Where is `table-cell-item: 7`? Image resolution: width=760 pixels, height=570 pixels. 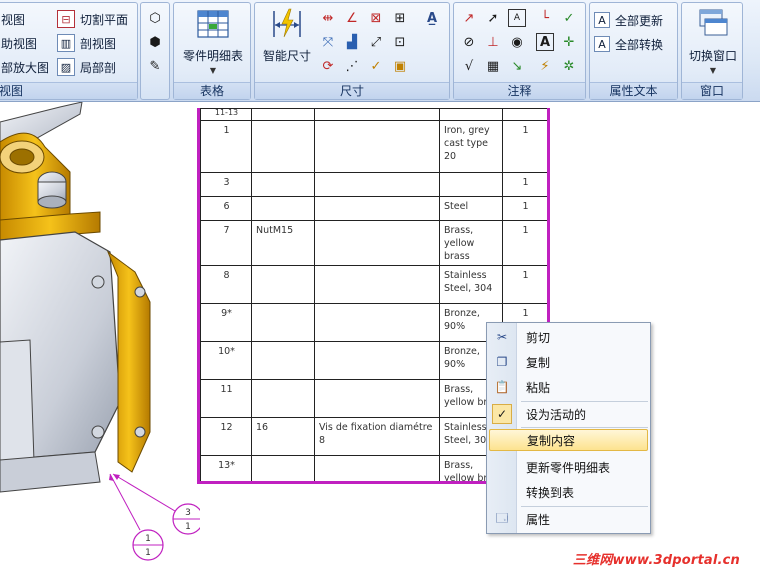
table-cell-item: 7 is located at coordinates (226, 243).